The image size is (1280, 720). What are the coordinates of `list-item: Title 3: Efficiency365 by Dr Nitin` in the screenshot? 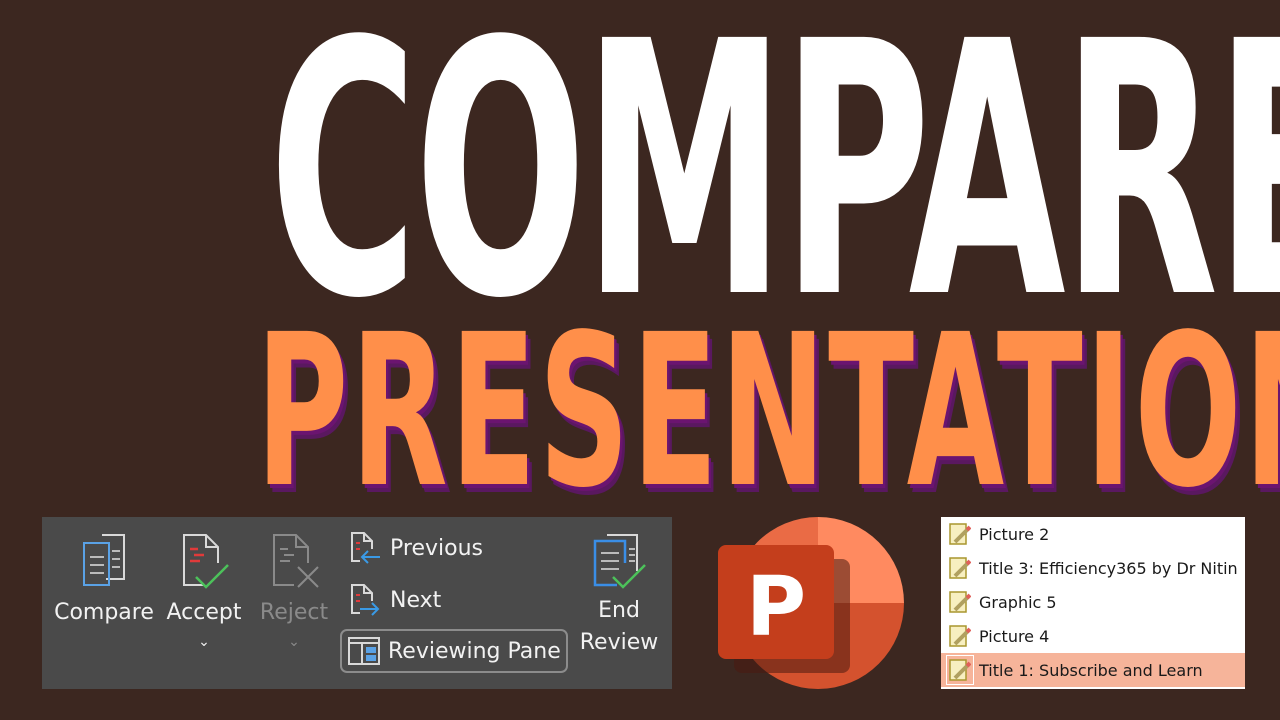 It's located at (1093, 568).